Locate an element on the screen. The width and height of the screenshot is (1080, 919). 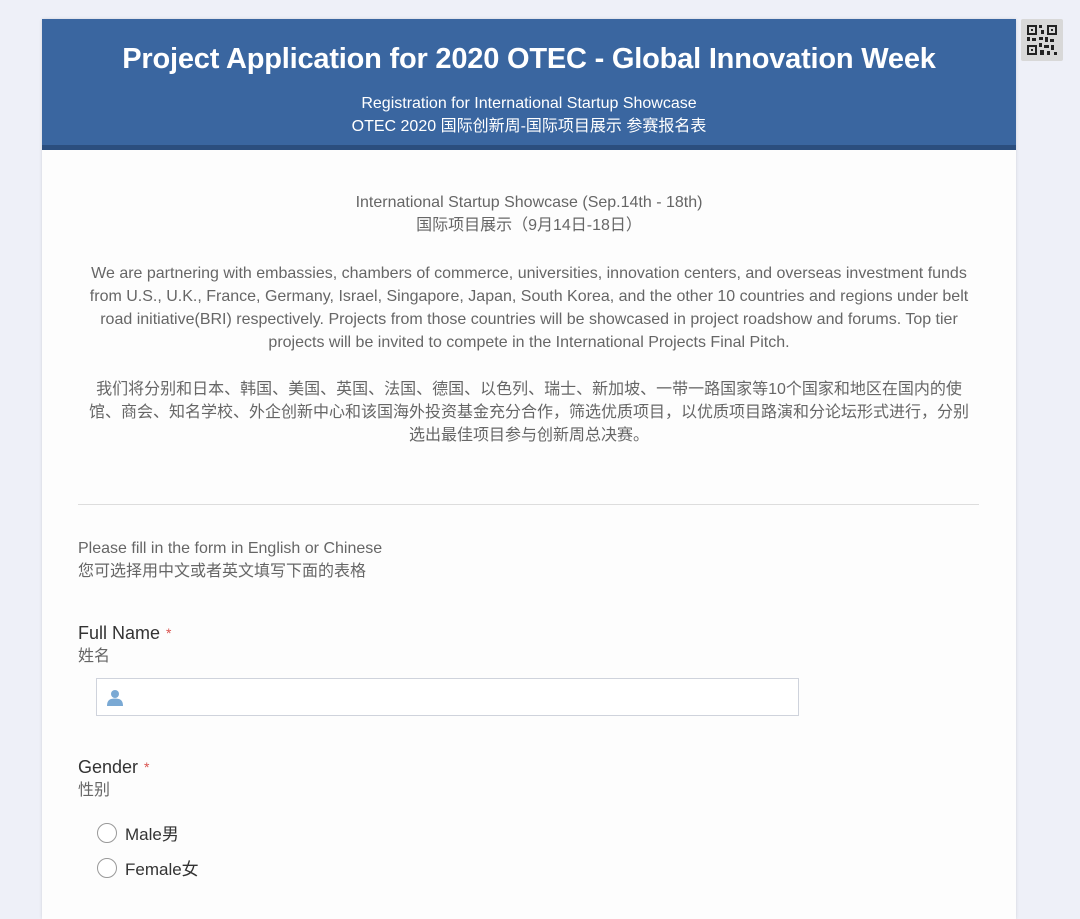
gender-label: Gender * is located at coordinates (547, 767).